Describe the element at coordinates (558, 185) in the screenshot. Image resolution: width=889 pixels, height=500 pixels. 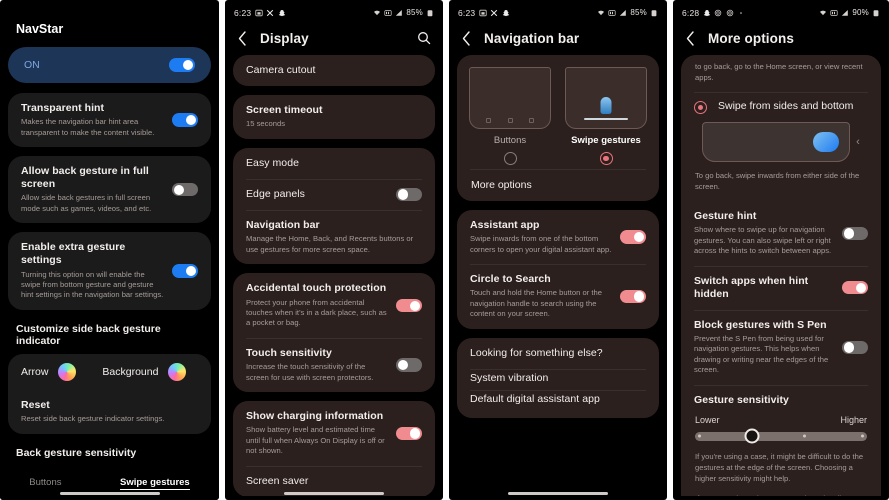
I see `more-options-link: More options` at that location.